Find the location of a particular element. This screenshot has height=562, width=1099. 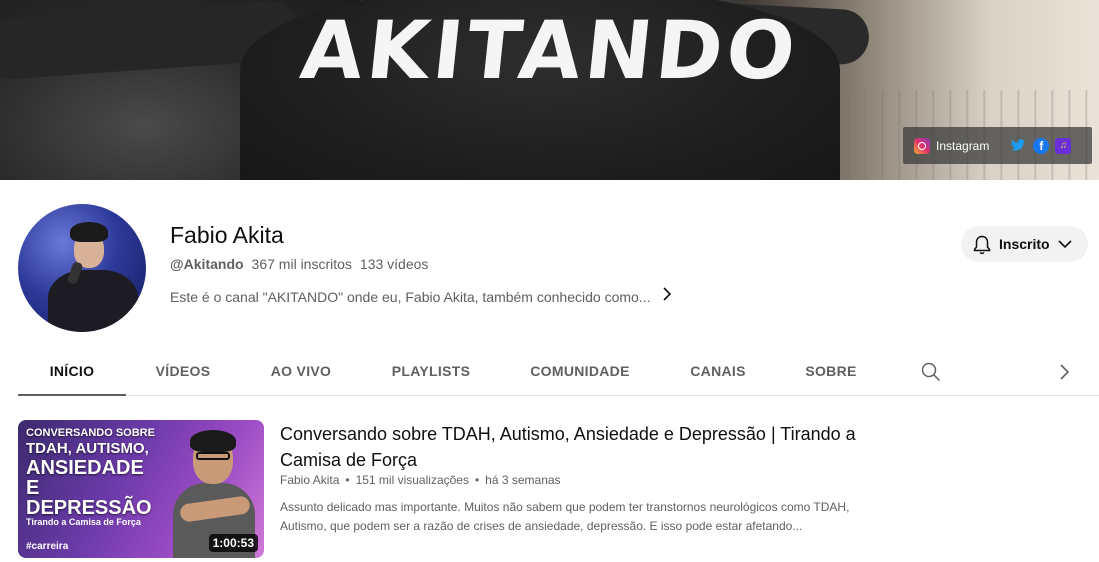

thumbnail-person-hair is located at coordinates (213, 441).